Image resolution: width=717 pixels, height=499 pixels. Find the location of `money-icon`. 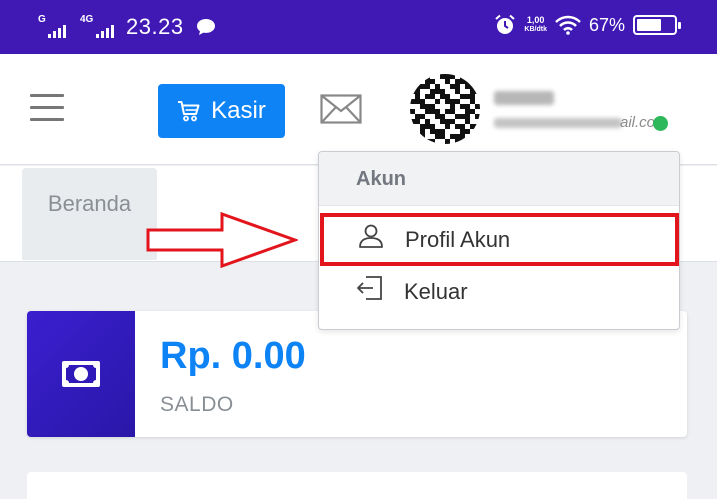

money-icon is located at coordinates (81, 374).